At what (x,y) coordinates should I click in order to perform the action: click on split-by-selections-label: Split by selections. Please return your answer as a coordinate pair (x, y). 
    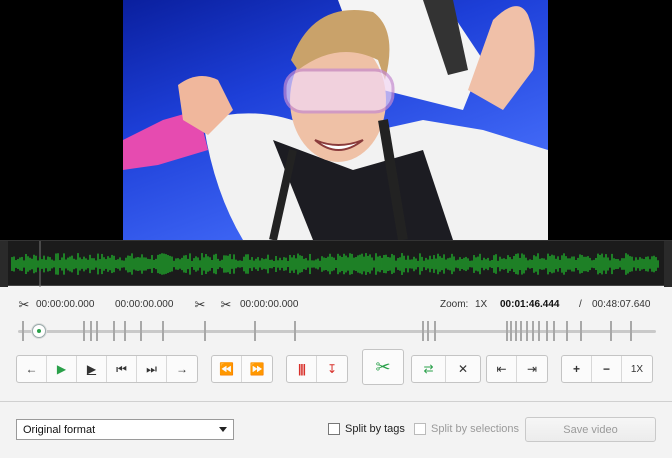
    Looking at the image, I should click on (475, 429).